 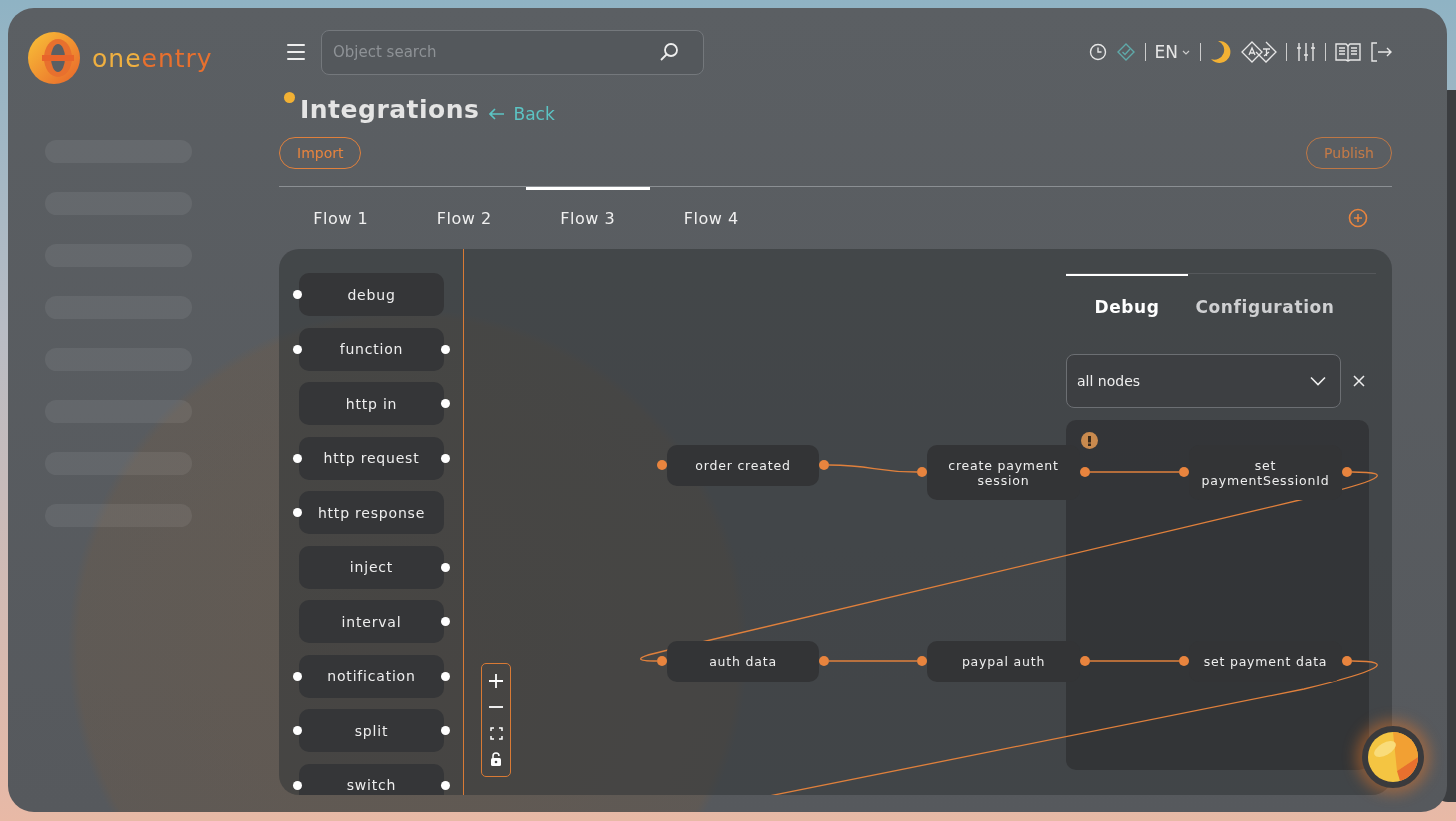 I want to click on panel-tab: Debug, so click(x=1127, y=306).